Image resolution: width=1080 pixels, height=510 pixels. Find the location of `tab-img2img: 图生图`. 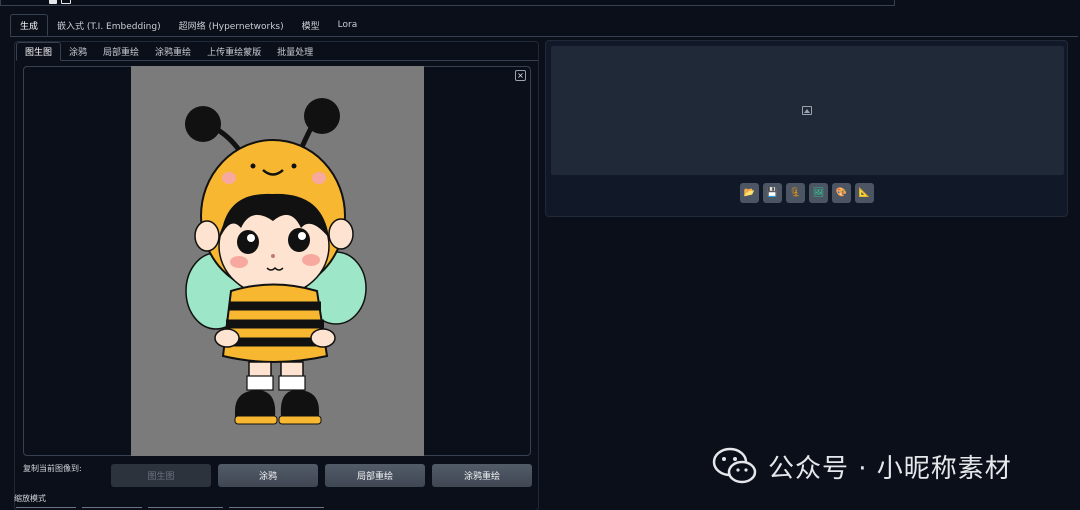

tab-img2img: 图生图 is located at coordinates (39, 51).